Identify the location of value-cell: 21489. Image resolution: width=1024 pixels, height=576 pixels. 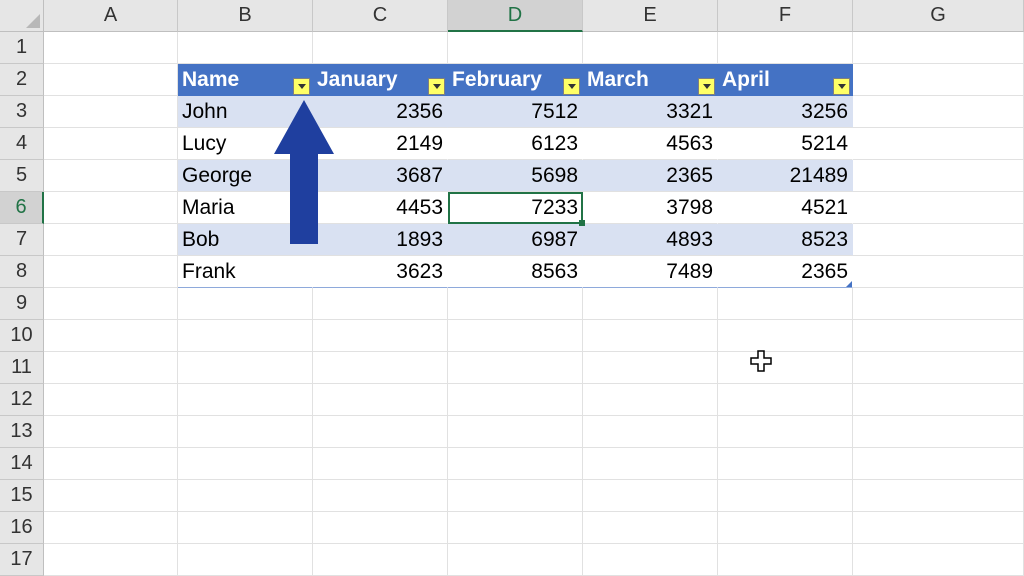
(785, 176).